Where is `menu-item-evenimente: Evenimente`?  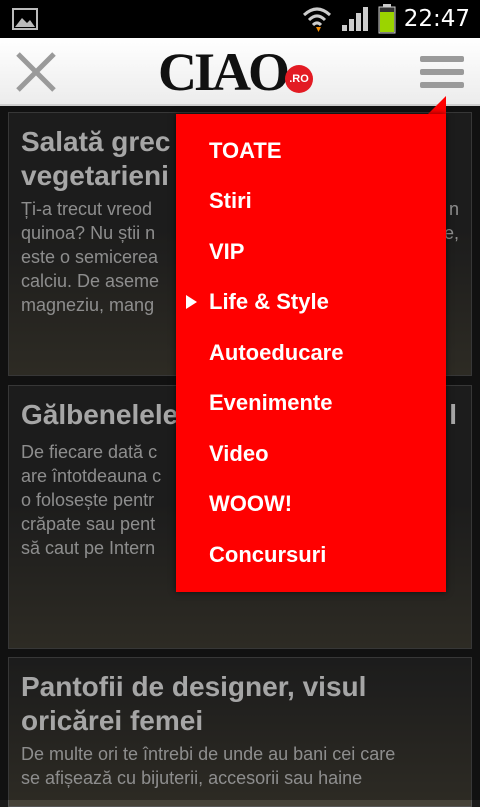 menu-item-evenimente: Evenimente is located at coordinates (311, 403).